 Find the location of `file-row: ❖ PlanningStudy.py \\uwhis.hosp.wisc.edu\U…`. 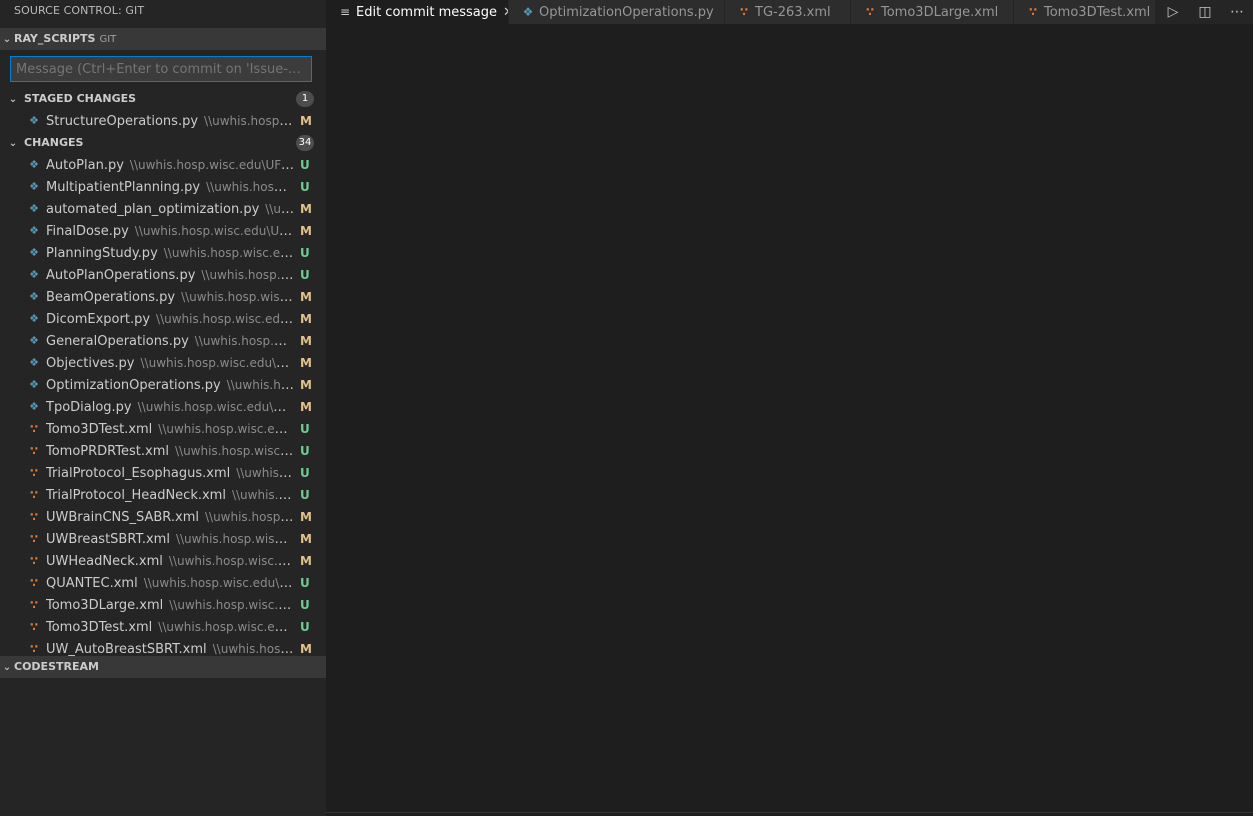

file-row: ❖ PlanningStudy.py \\uwhis.hosp.wisc.edu\U… is located at coordinates (163, 253).